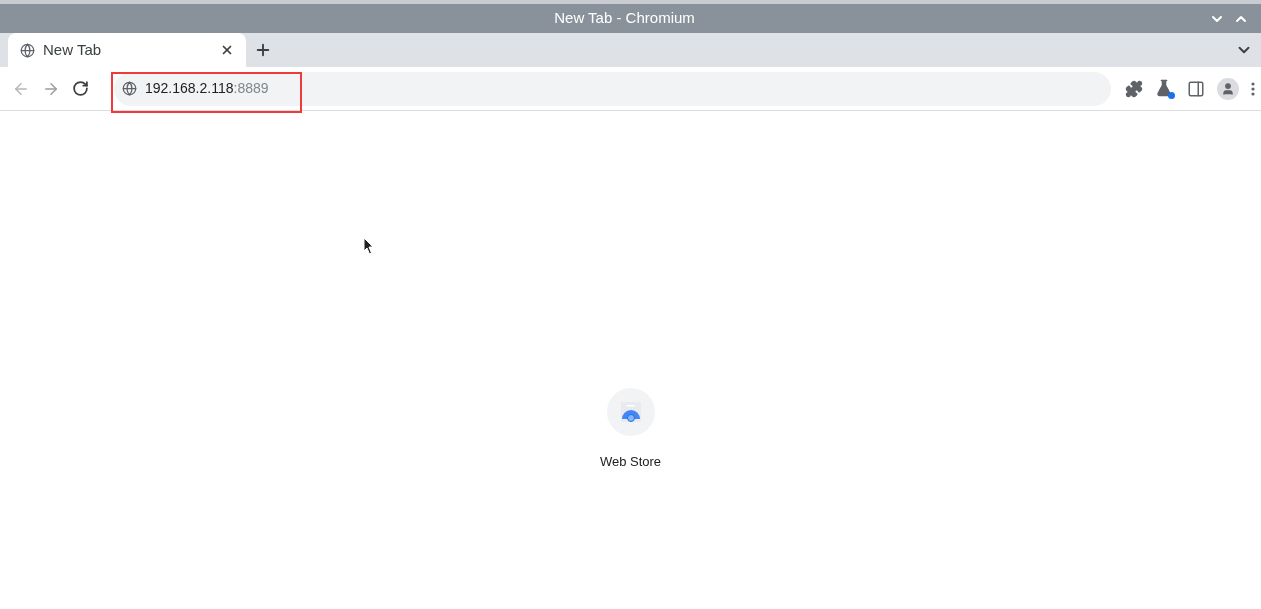 The image size is (1261, 609). What do you see at coordinates (127, 50) in the screenshot?
I see `browser-tab: New Tab` at bounding box center [127, 50].